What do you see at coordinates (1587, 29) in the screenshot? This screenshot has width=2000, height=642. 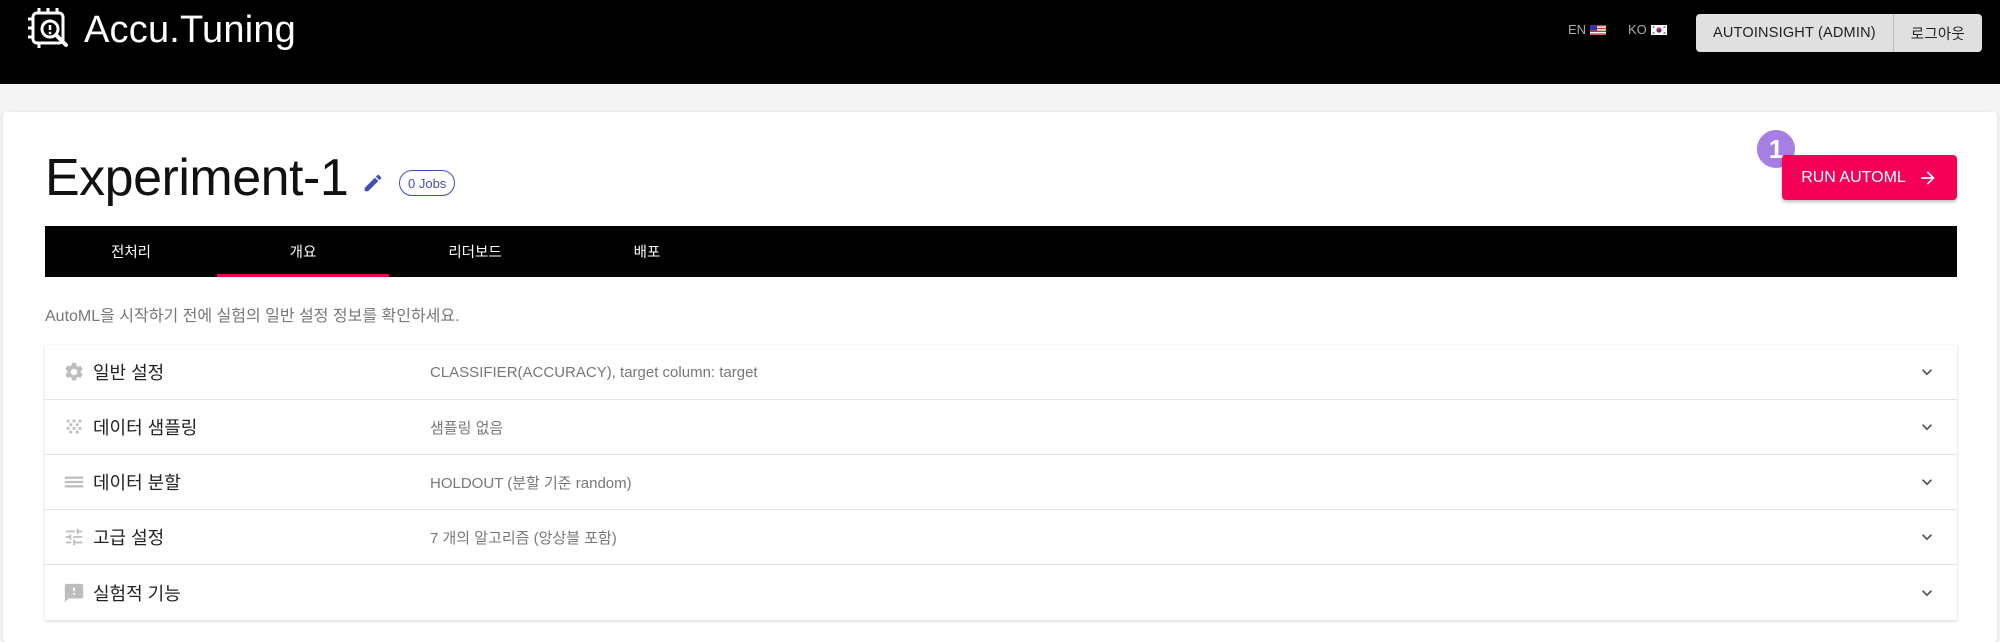 I see `lang-en-option: EN` at bounding box center [1587, 29].